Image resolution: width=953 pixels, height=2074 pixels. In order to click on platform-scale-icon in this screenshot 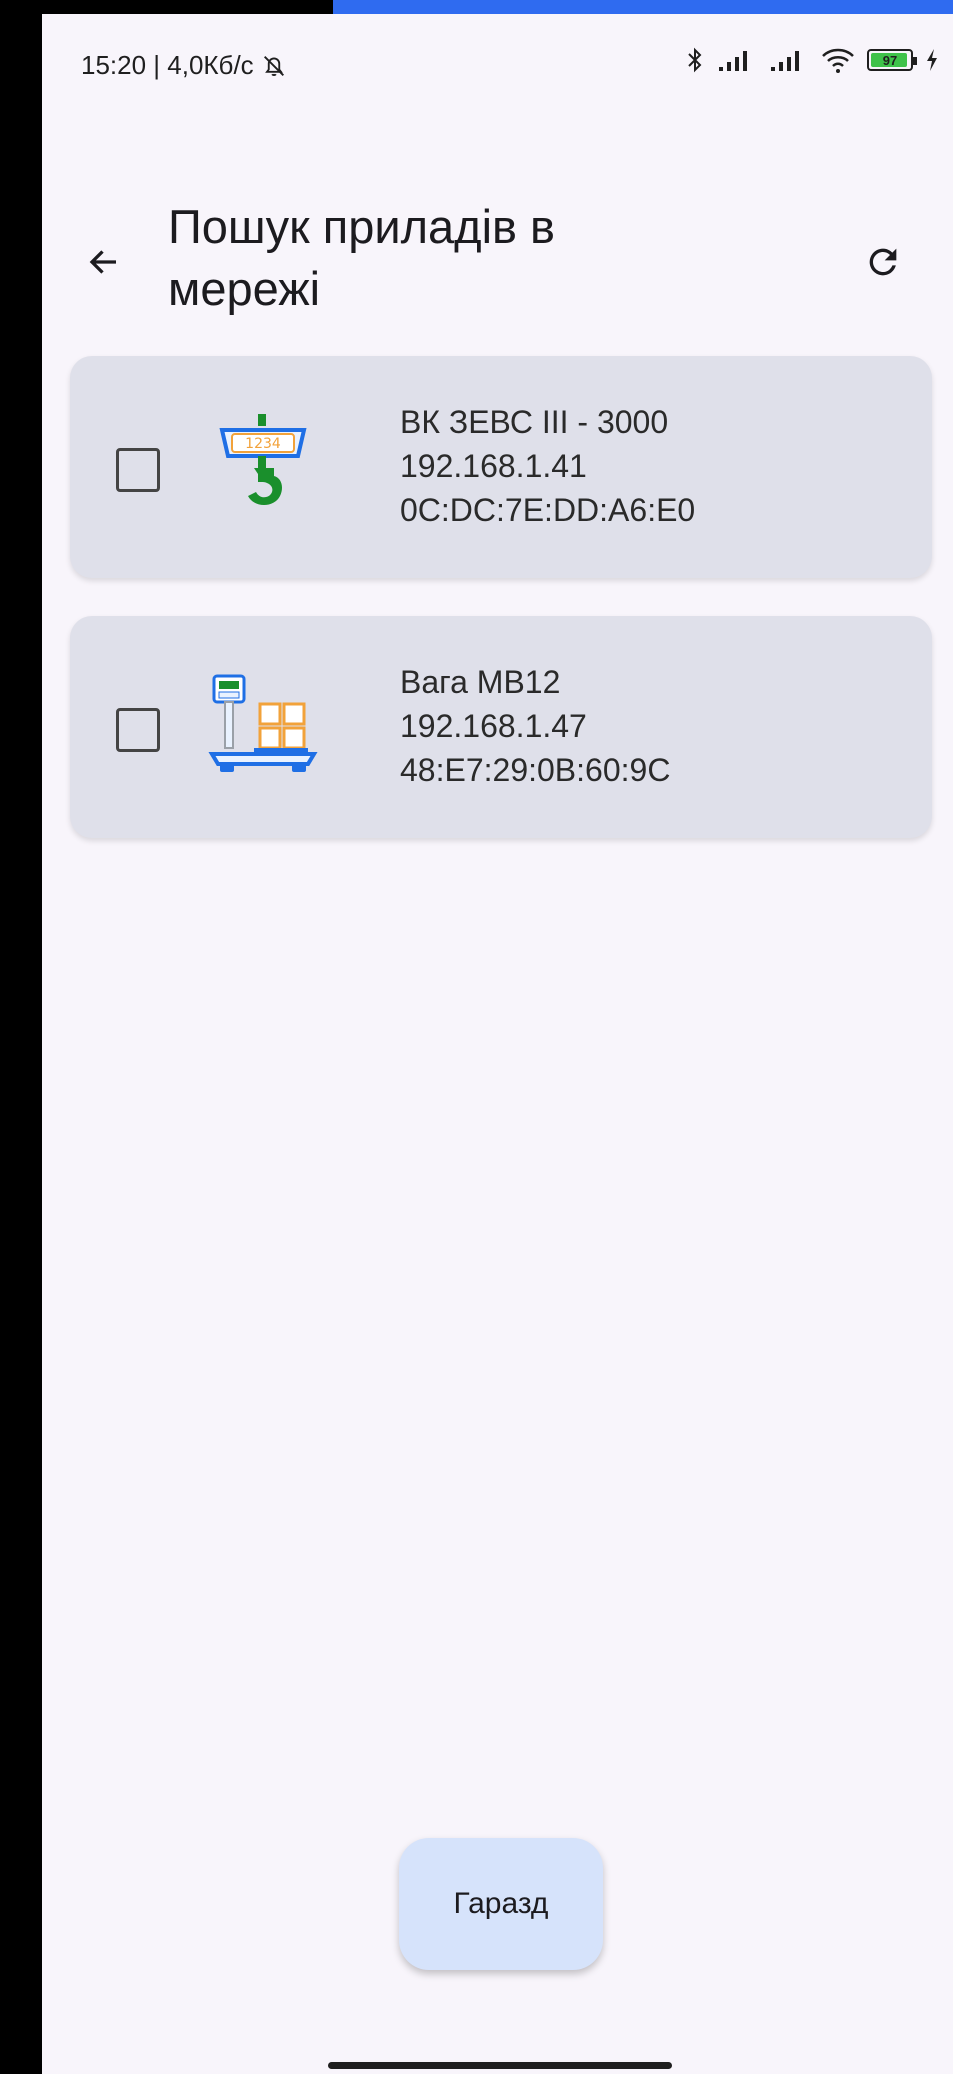, I will do `click(263, 723)`.